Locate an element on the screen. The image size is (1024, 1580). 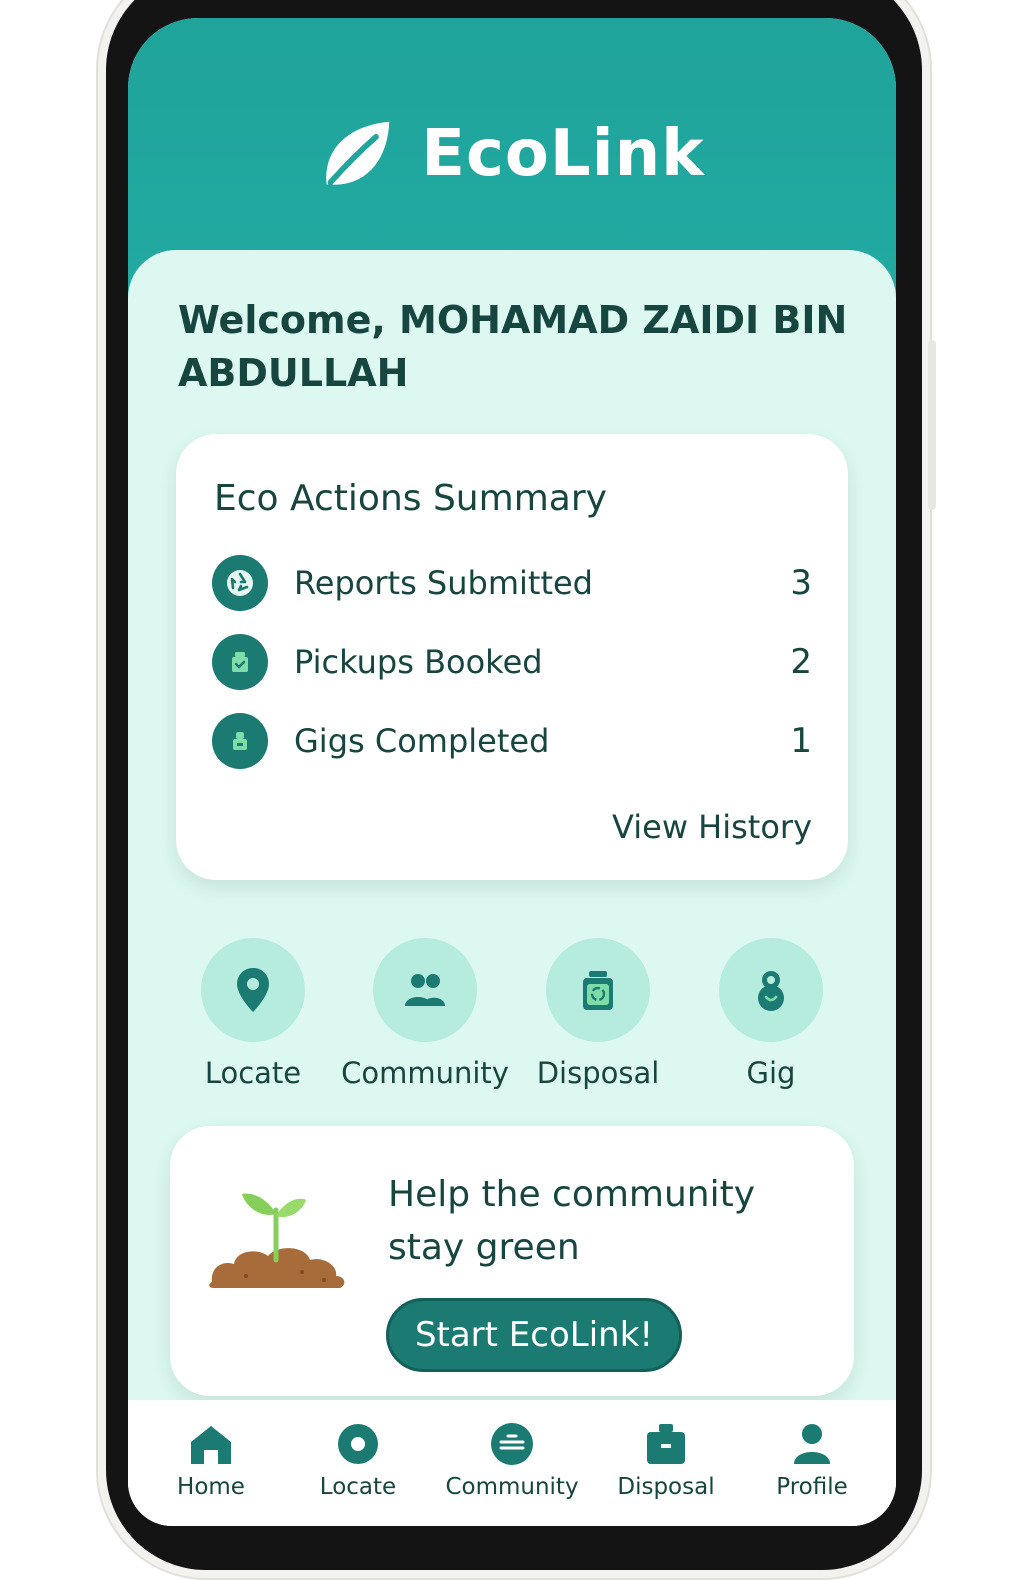
stat-row-reports: Reports Submitted 3 is located at coordinates (512, 583).